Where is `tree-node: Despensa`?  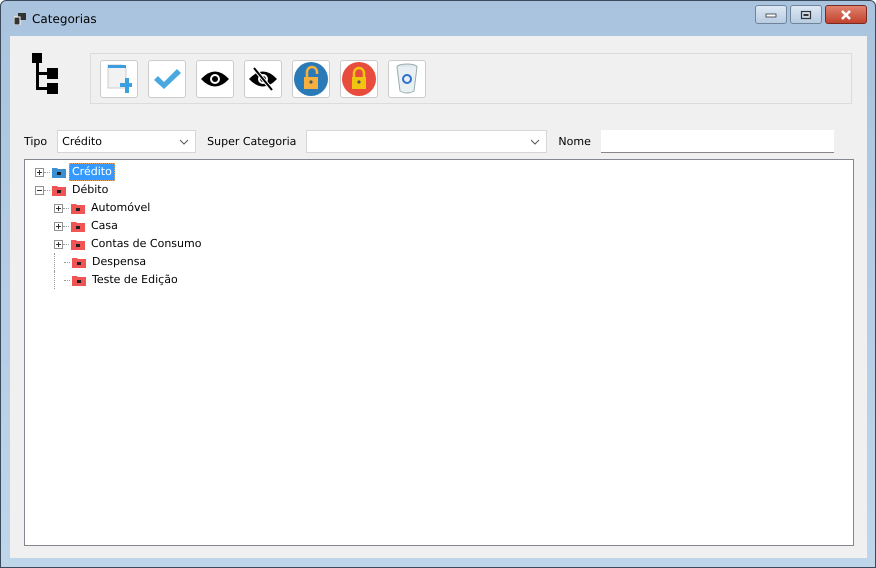
tree-node: Despensa is located at coordinates (119, 262).